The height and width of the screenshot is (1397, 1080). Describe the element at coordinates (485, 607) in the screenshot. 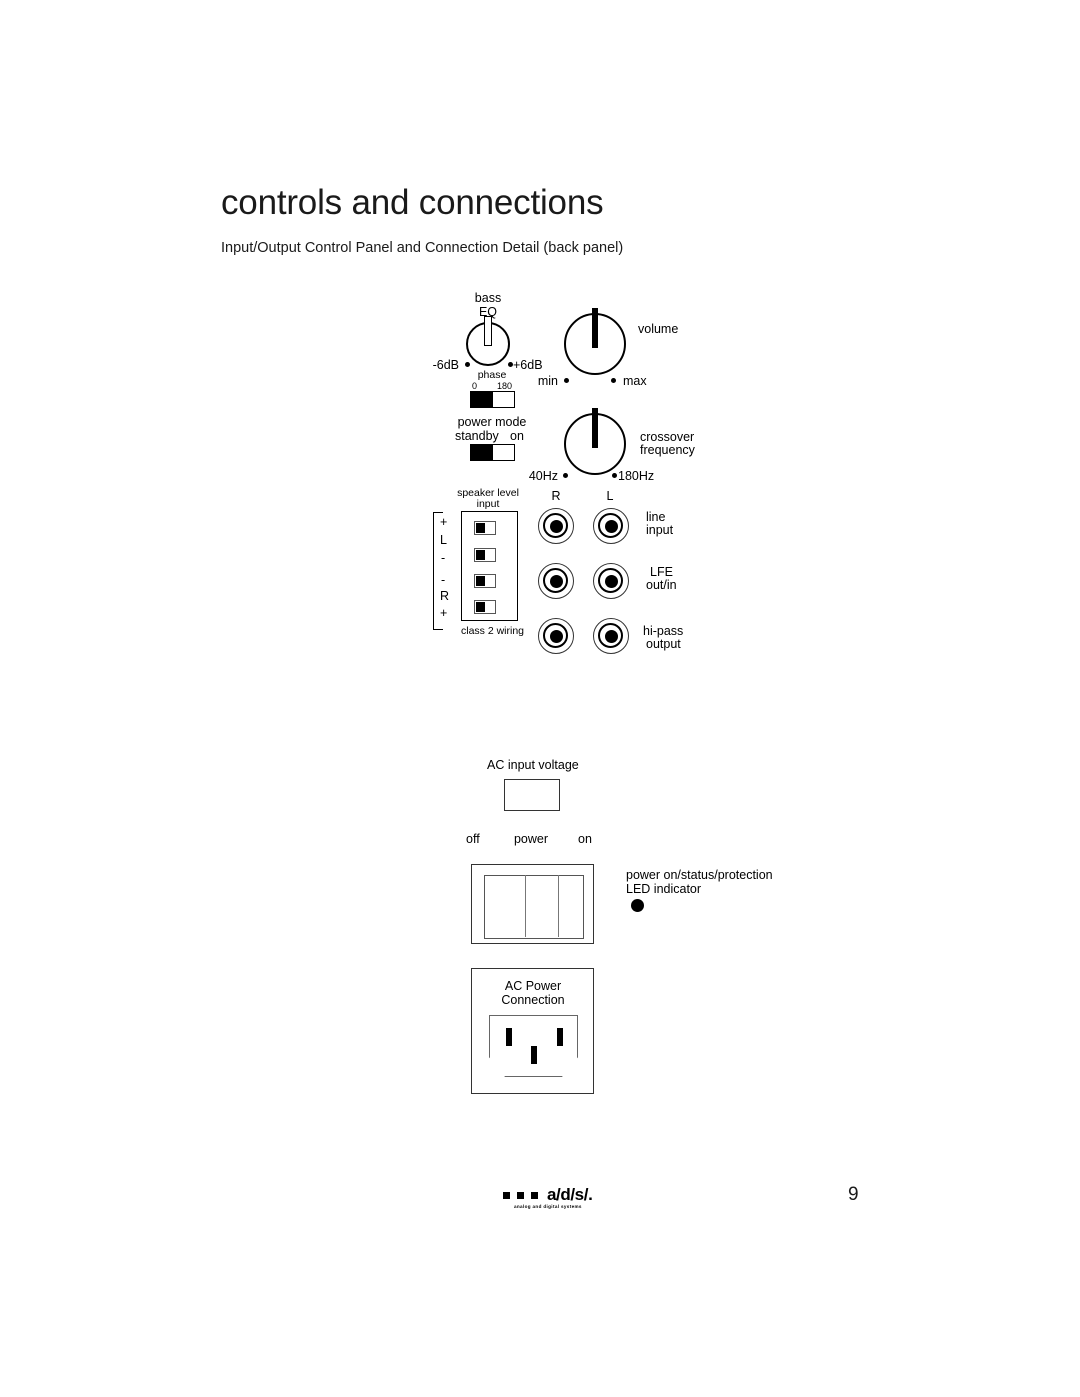

I see `speaker-terminal-r-plus` at that location.